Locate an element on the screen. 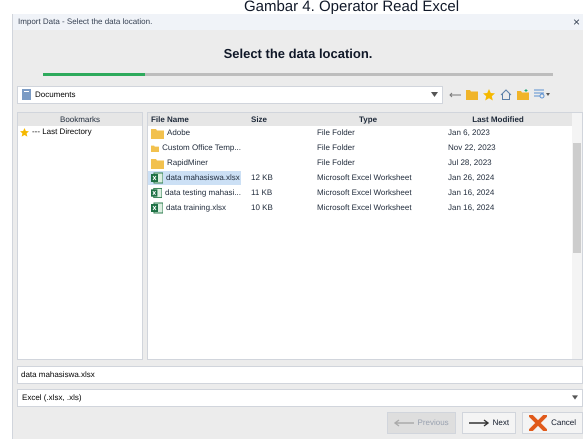 Image resolution: width=583 pixels, height=439 pixels. step-title: Select the data location. is located at coordinates (298, 54).